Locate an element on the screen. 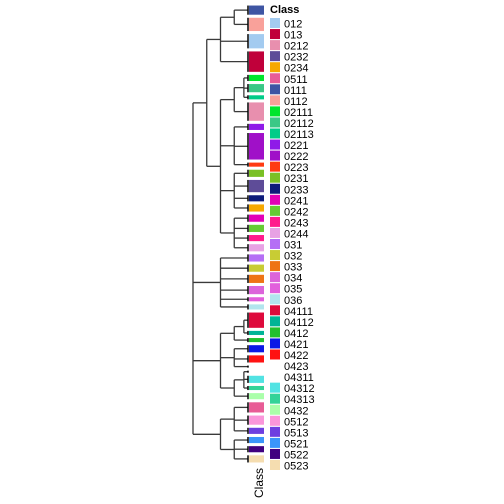  class-annotation-strip is located at coordinates (255, 234).